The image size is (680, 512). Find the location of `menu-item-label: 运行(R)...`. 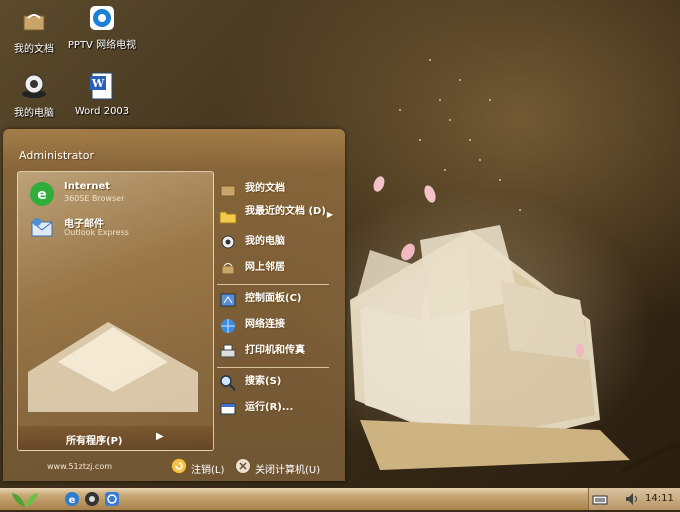

menu-item-label: 运行(R)... is located at coordinates (269, 407).